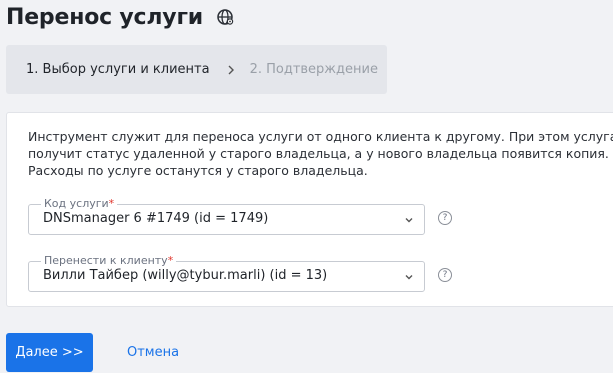  Describe the element at coordinates (49, 352) in the screenshot. I see `next-button: Далее >>` at that location.